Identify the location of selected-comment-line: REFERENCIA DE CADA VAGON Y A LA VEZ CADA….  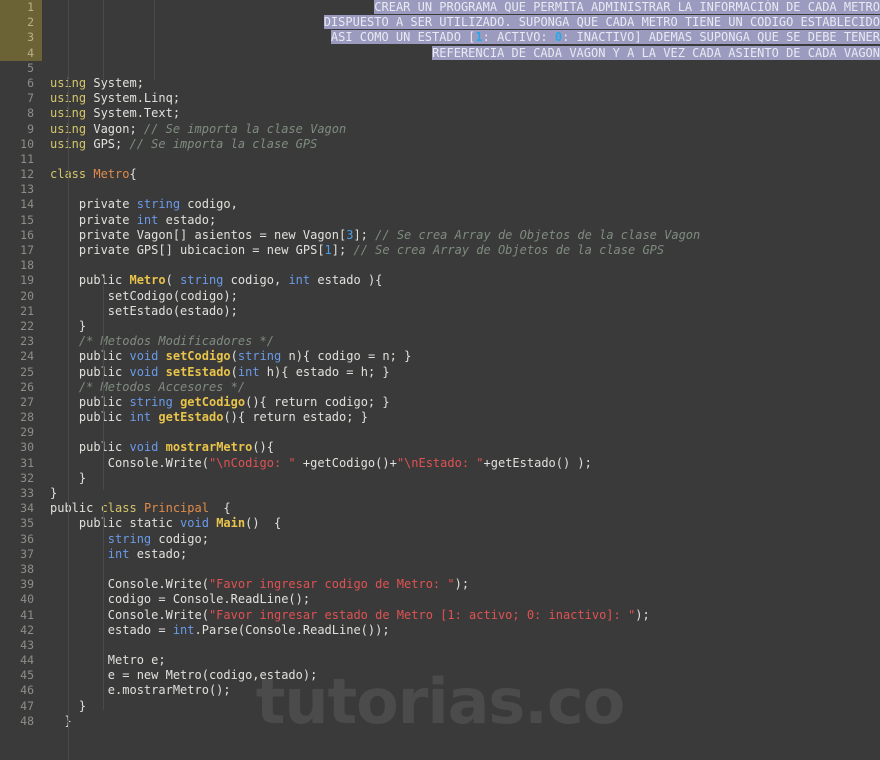
(461, 53).